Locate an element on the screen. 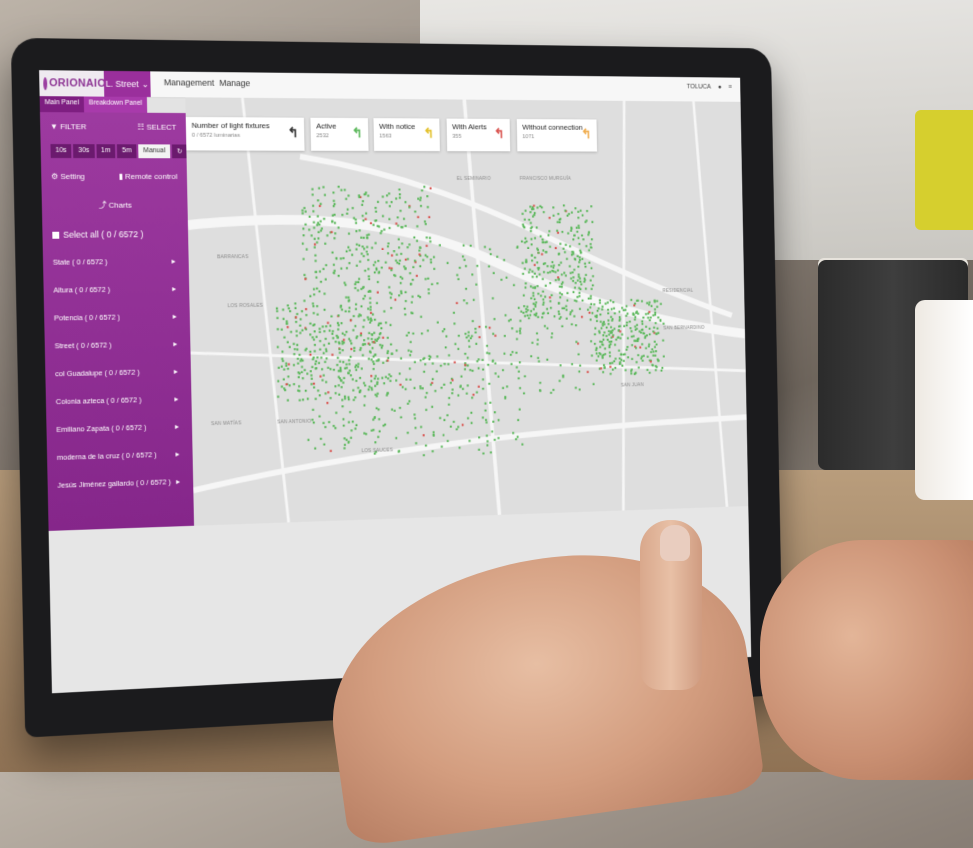 This screenshot has height=848, width=973. menu-icon: ≡ is located at coordinates (730, 87).